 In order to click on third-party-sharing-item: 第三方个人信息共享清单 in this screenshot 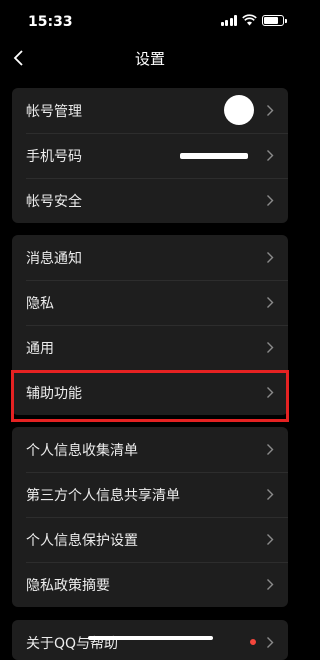, I will do `click(150, 494)`.